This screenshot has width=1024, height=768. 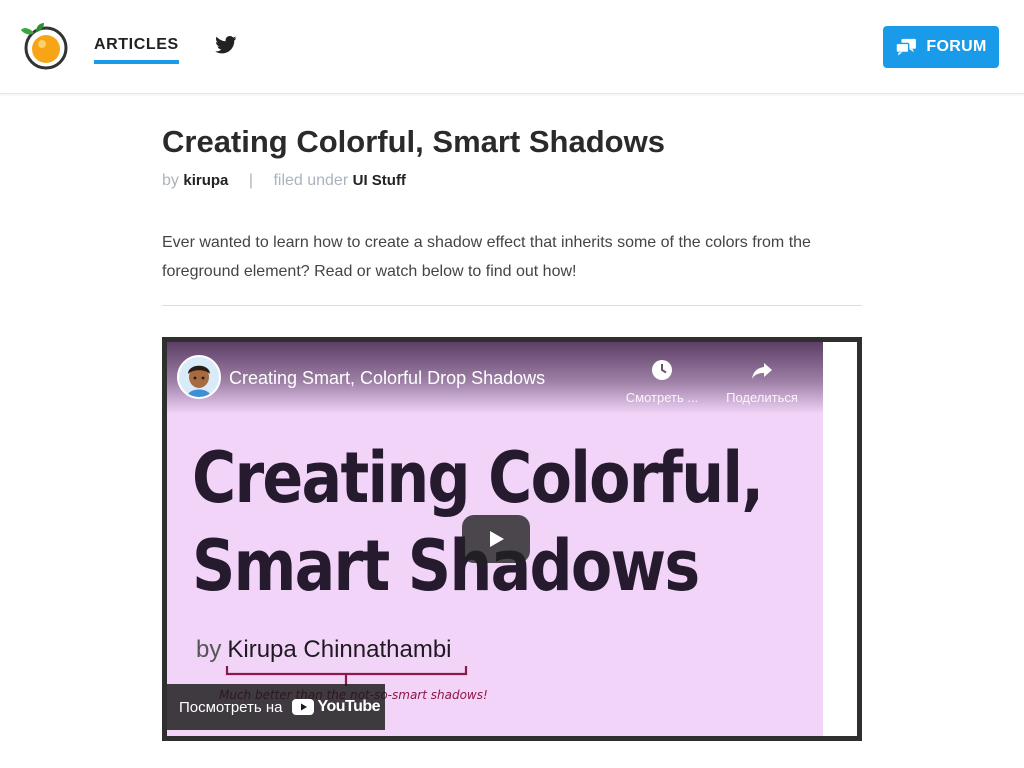 I want to click on watch-on-youtube-button: Посмотреть на YouTube, so click(x=276, y=707).